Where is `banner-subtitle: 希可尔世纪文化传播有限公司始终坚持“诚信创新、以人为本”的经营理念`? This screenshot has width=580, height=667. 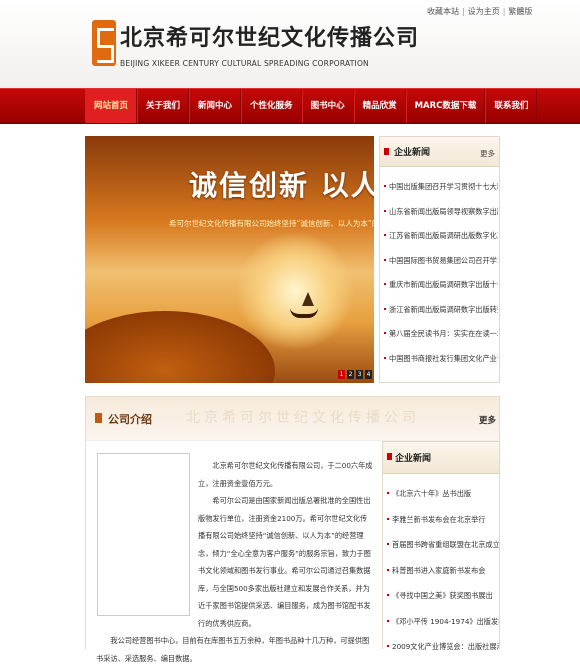 banner-subtitle: 希可尔世纪文化传播有限公司始终坚持“诚信创新、以人为本”的经营理念 is located at coordinates (271, 223).